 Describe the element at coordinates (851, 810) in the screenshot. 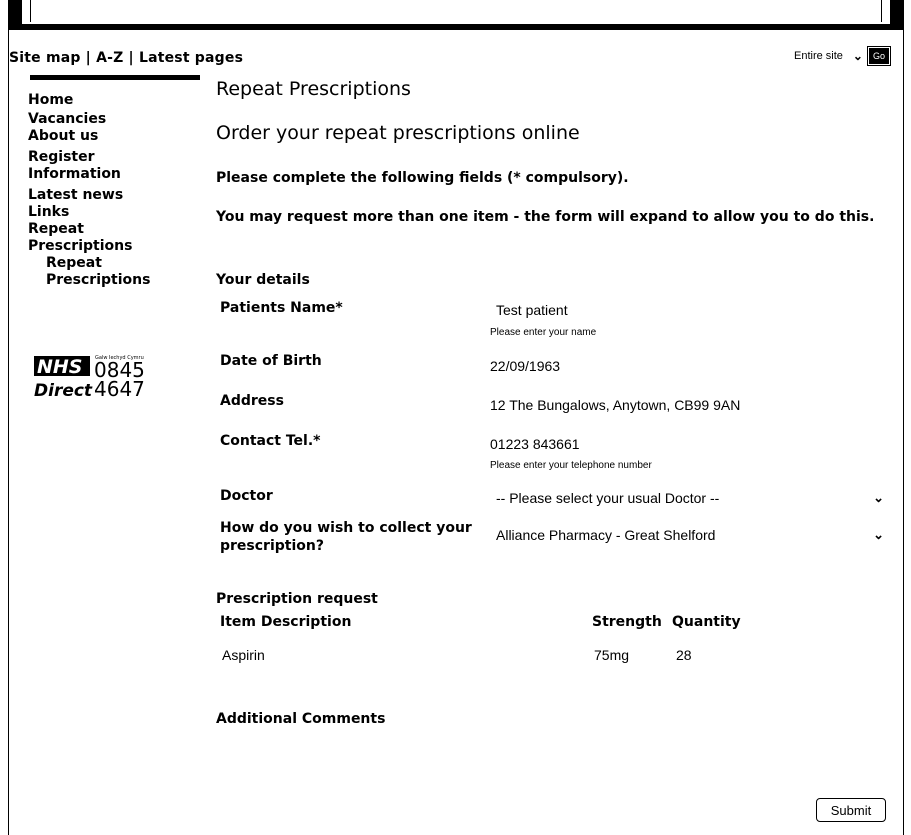

I see `submit-button: Submit` at that location.